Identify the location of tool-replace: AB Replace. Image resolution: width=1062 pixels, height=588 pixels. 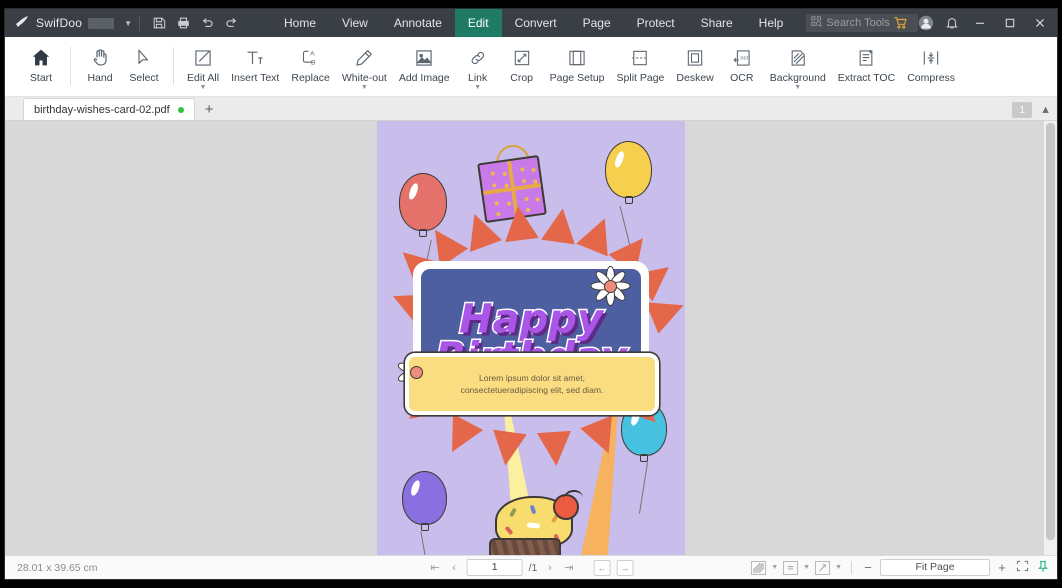
(310, 61).